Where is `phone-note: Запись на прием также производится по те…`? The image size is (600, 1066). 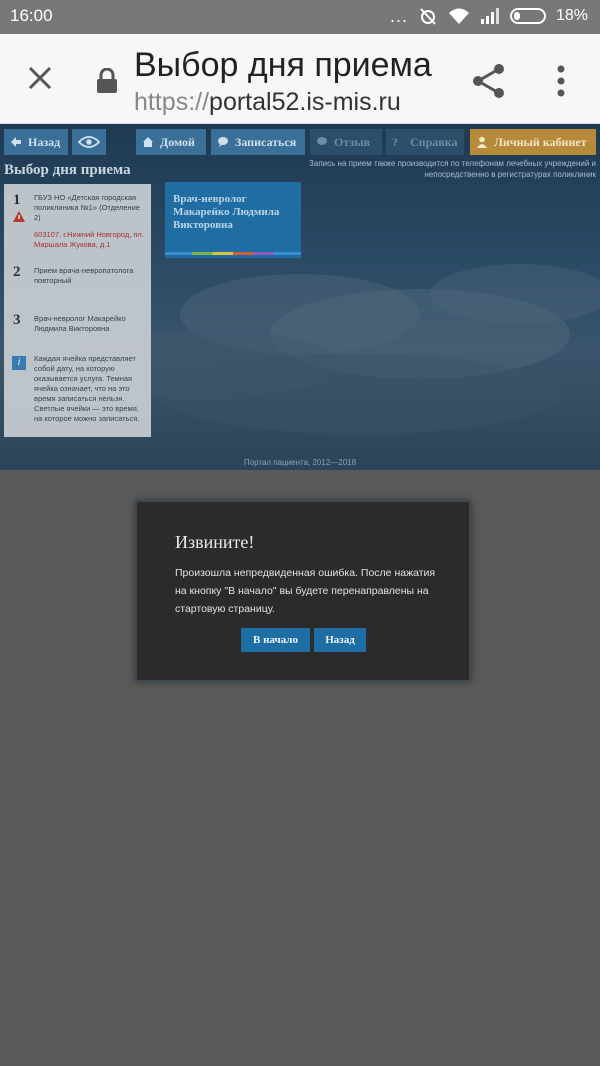
phone-note: Запись на прием также производится по те… is located at coordinates (452, 169).